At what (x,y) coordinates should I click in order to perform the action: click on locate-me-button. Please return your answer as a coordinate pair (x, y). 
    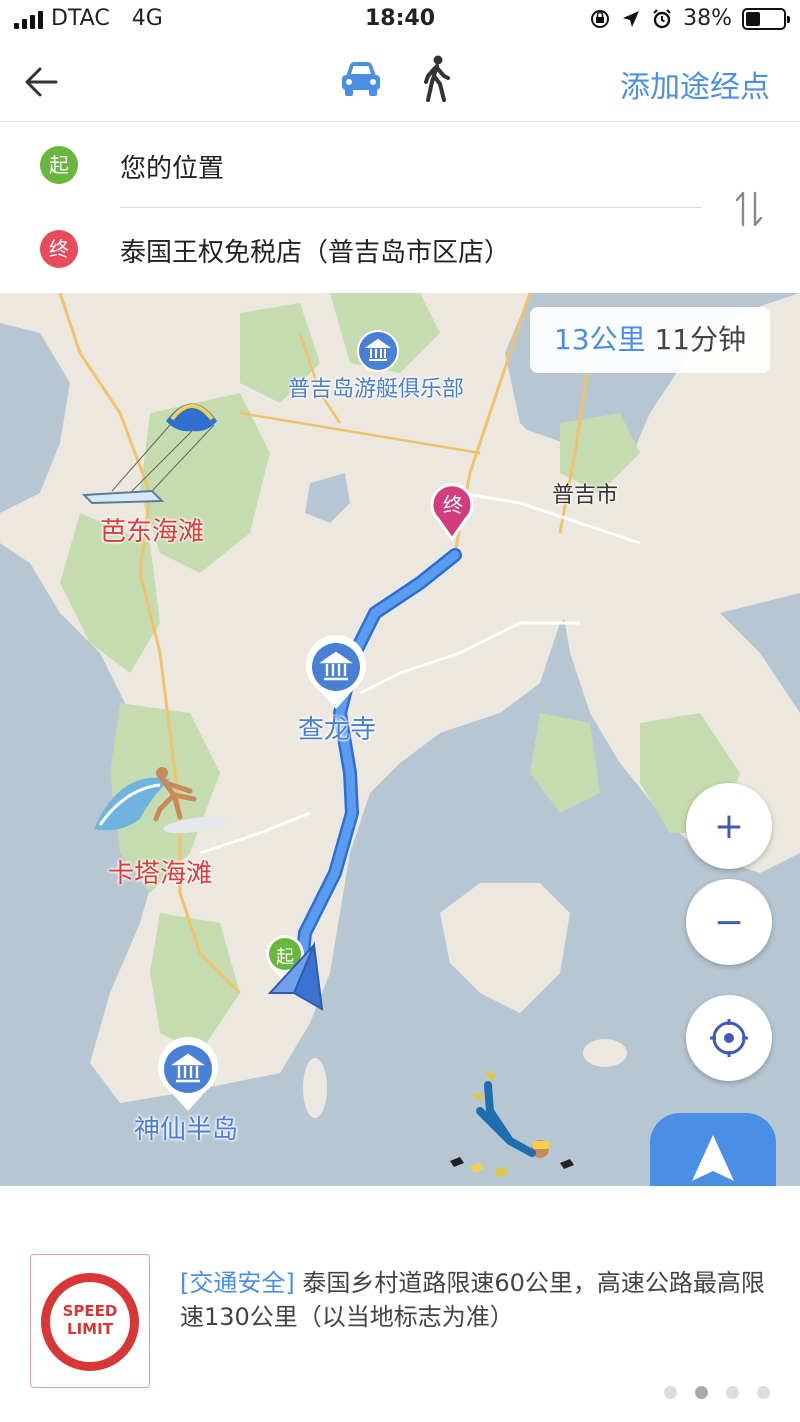
    Looking at the image, I should click on (729, 1038).